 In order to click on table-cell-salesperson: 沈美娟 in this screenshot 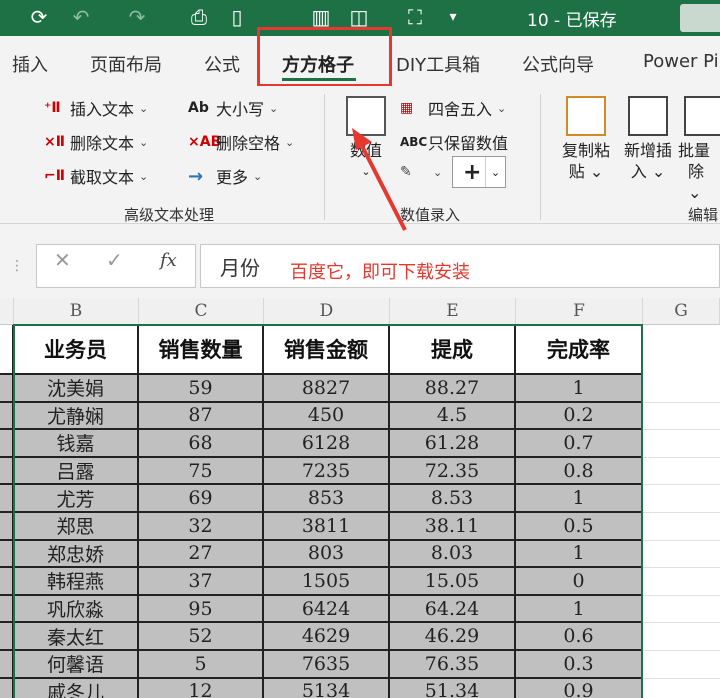, I will do `click(76, 389)`.